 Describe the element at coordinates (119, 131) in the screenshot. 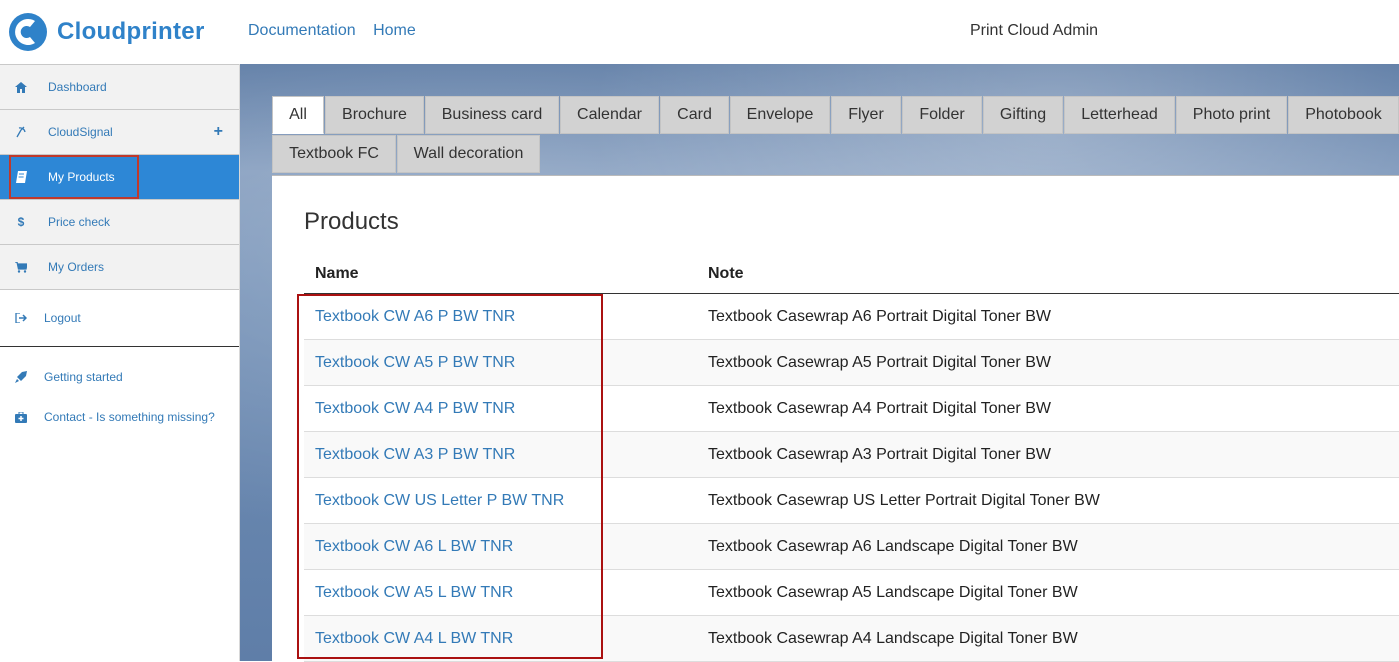

I see `sidebar-item-cloudsignal: CloudSignal +` at that location.